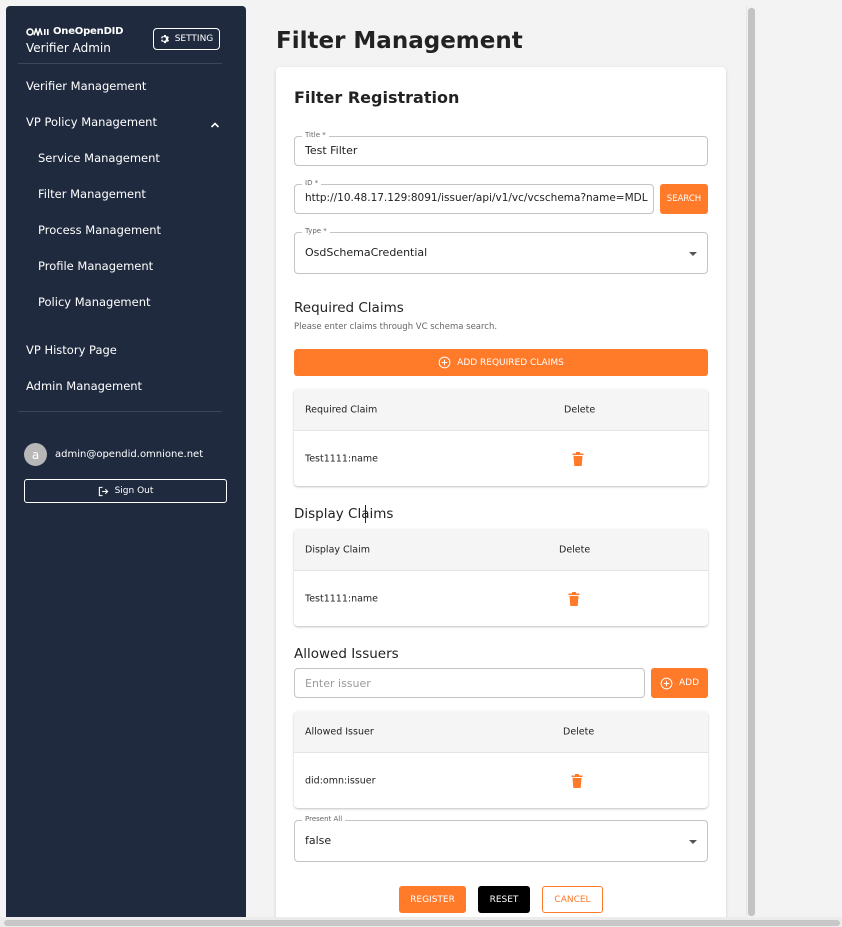  Describe the element at coordinates (71, 350) in the screenshot. I see `sidebar-item-vp-history-page: VP History Page` at that location.